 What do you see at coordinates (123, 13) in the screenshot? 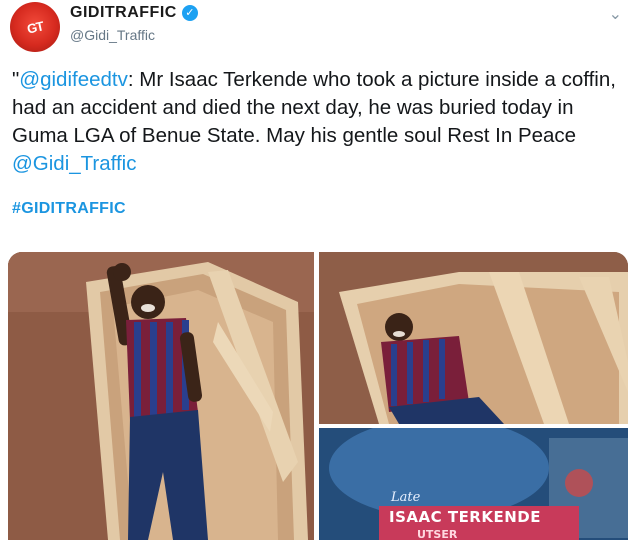
I see `display-name: GIDITRAFFIC` at bounding box center [123, 13].